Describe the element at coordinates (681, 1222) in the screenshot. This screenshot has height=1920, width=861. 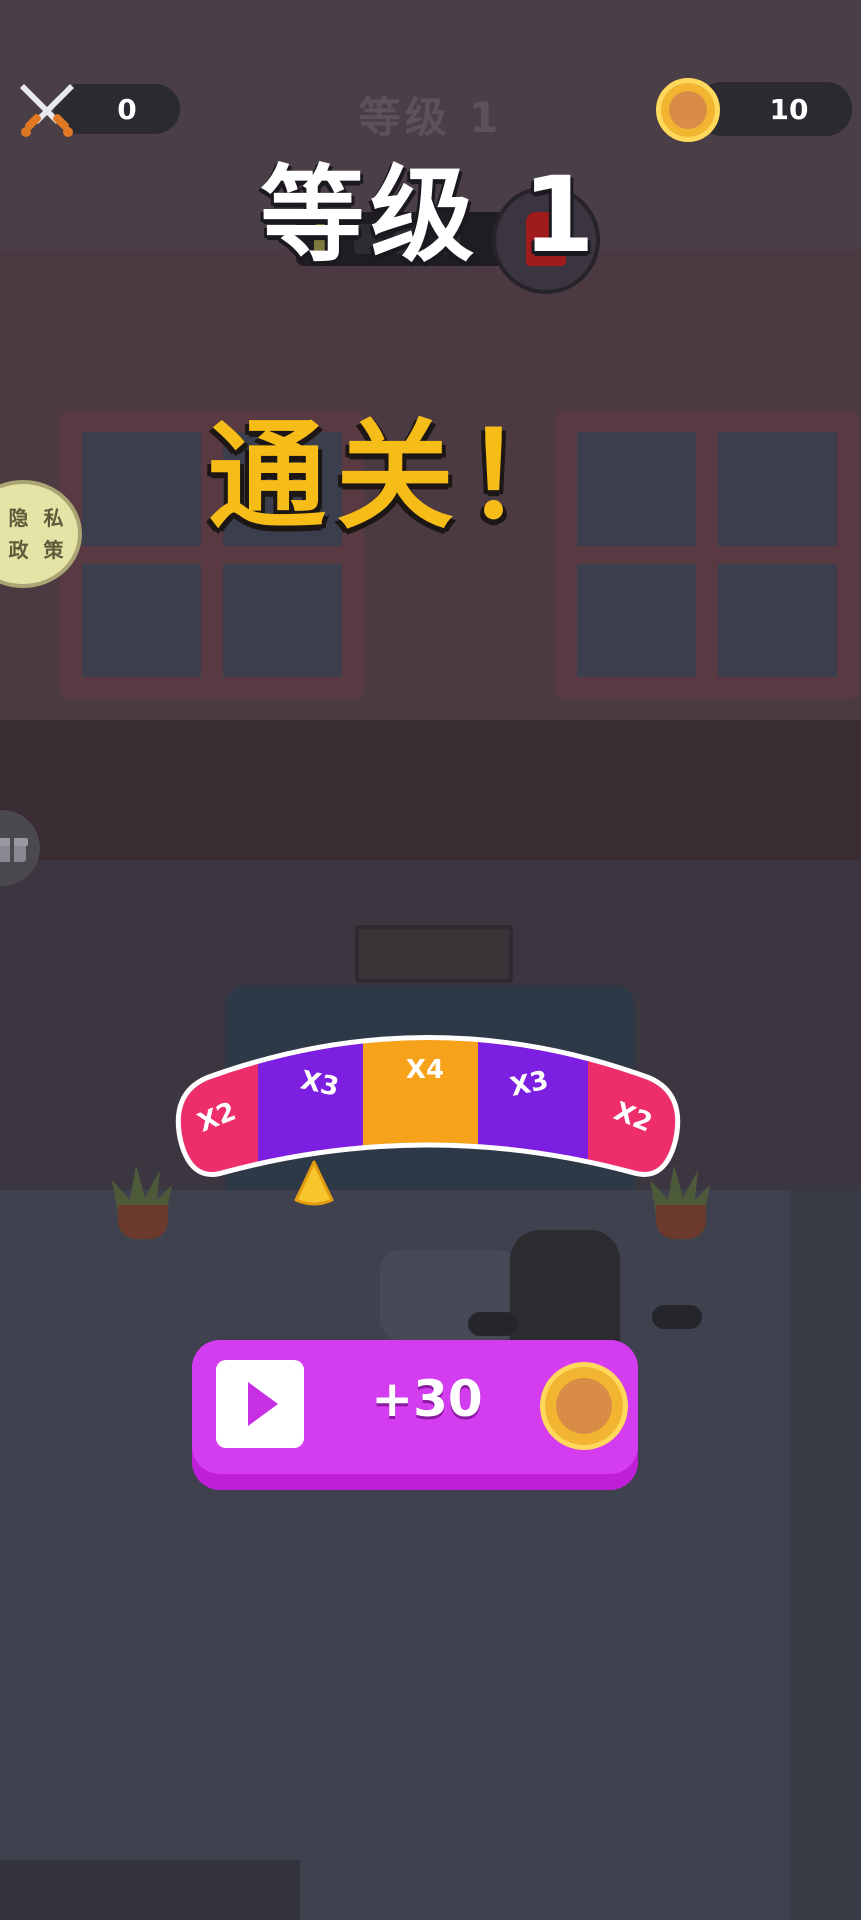
I see `plant-pot-right` at that location.